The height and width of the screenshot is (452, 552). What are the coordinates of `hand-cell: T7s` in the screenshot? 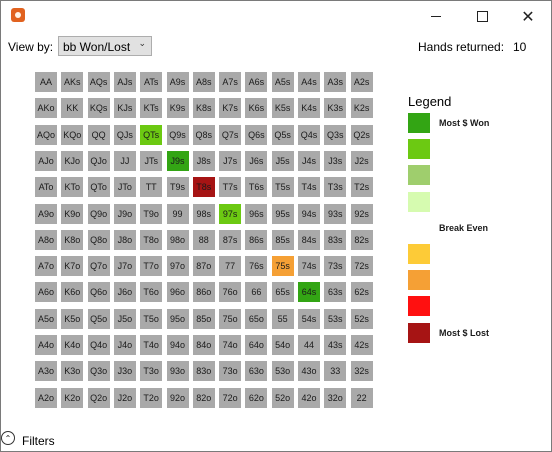 It's located at (230, 187).